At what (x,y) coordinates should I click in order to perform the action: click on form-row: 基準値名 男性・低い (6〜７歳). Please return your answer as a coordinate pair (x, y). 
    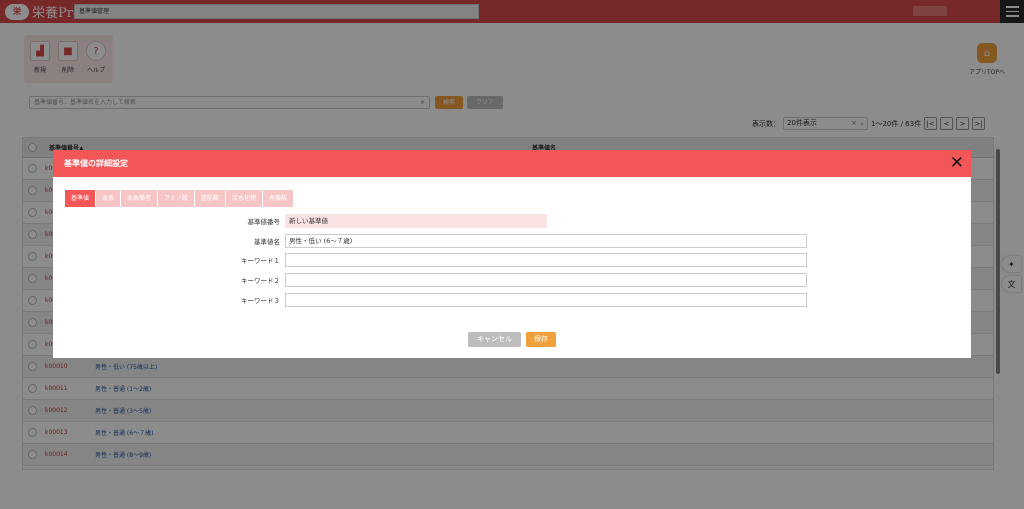
    Looking at the image, I should click on (505, 240).